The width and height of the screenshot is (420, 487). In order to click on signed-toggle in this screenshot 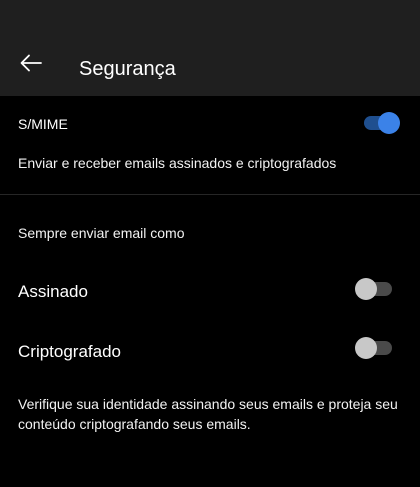, I will do `click(373, 289)`.